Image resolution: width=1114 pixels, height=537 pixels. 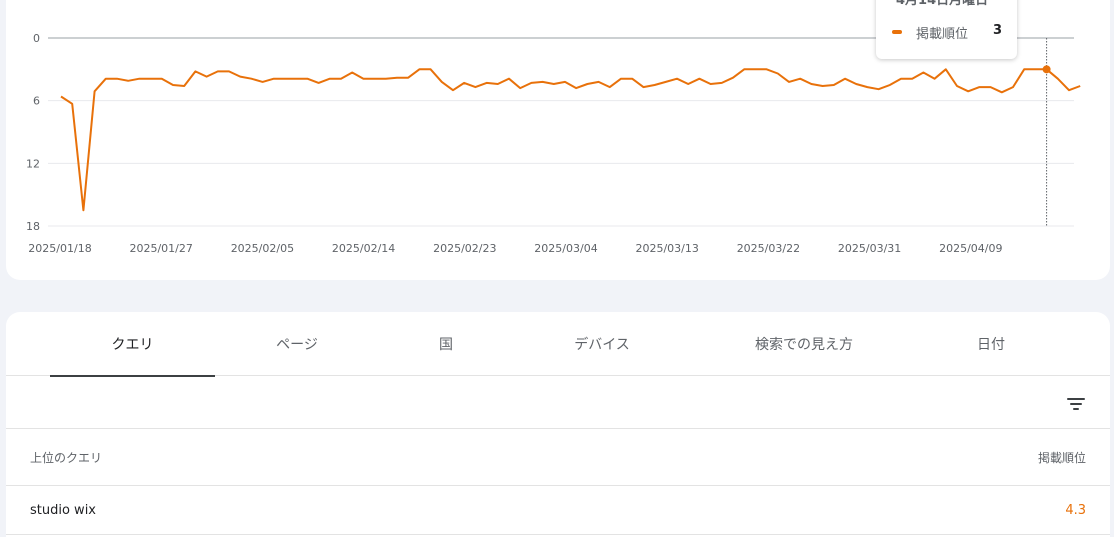 What do you see at coordinates (565, 248) in the screenshot?
I see `x-tick-label: 2025/03/04` at bounding box center [565, 248].